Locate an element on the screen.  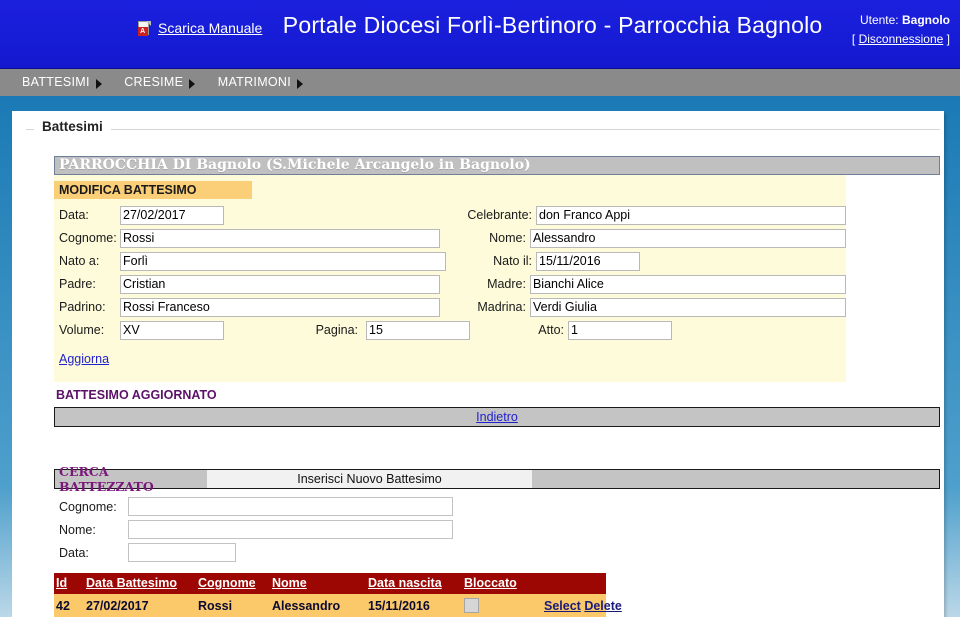
user-prefix-label: Utente: is located at coordinates (879, 20).